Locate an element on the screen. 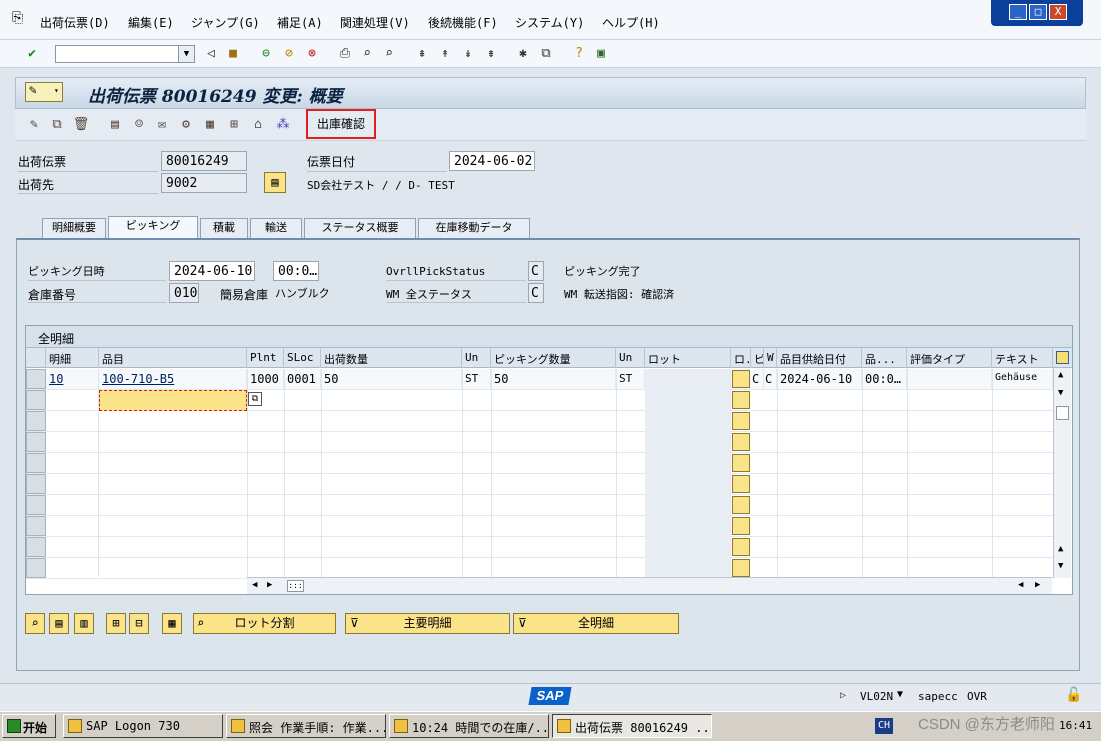 This screenshot has height=741, width=1101. menu-environment: 関連処理(V) is located at coordinates (375, 22).